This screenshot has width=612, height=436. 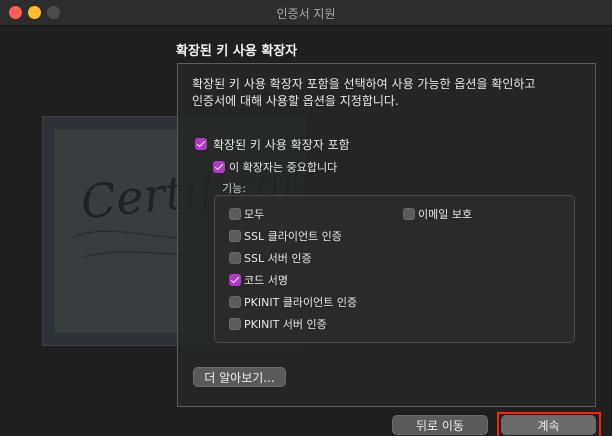 I want to click on description-line-1: 확장된 키 사용 확장자 포함을 선택하여 사용 가능한 옵션을 확인하고, so click(x=364, y=84).